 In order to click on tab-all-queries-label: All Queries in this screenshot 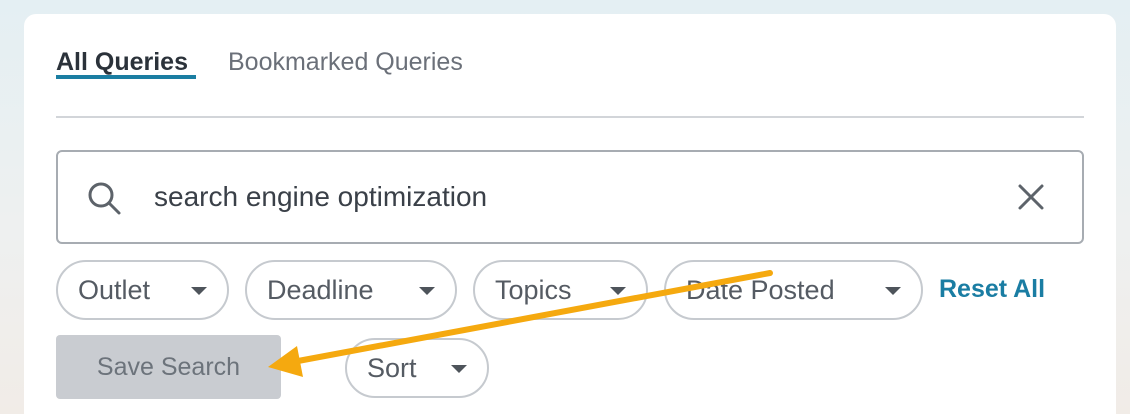, I will do `click(122, 62)`.